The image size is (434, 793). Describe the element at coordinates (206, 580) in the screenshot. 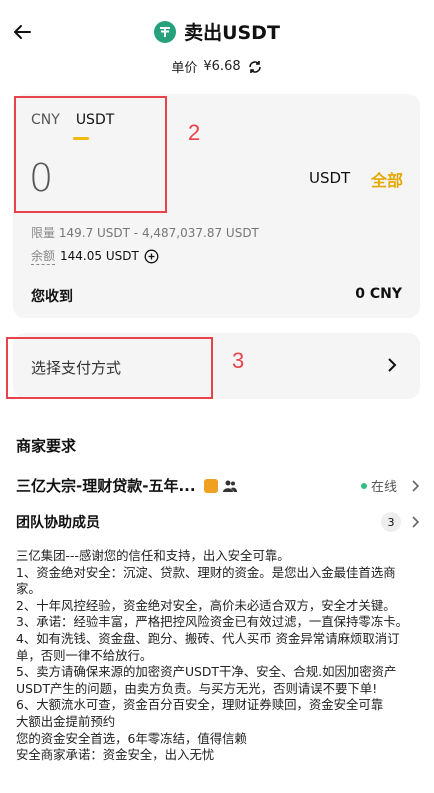

I see `terms-line: 1、资金绝对安全：沉淀、贷款、理财的资金。是您出入金最佳首选商家。` at that location.